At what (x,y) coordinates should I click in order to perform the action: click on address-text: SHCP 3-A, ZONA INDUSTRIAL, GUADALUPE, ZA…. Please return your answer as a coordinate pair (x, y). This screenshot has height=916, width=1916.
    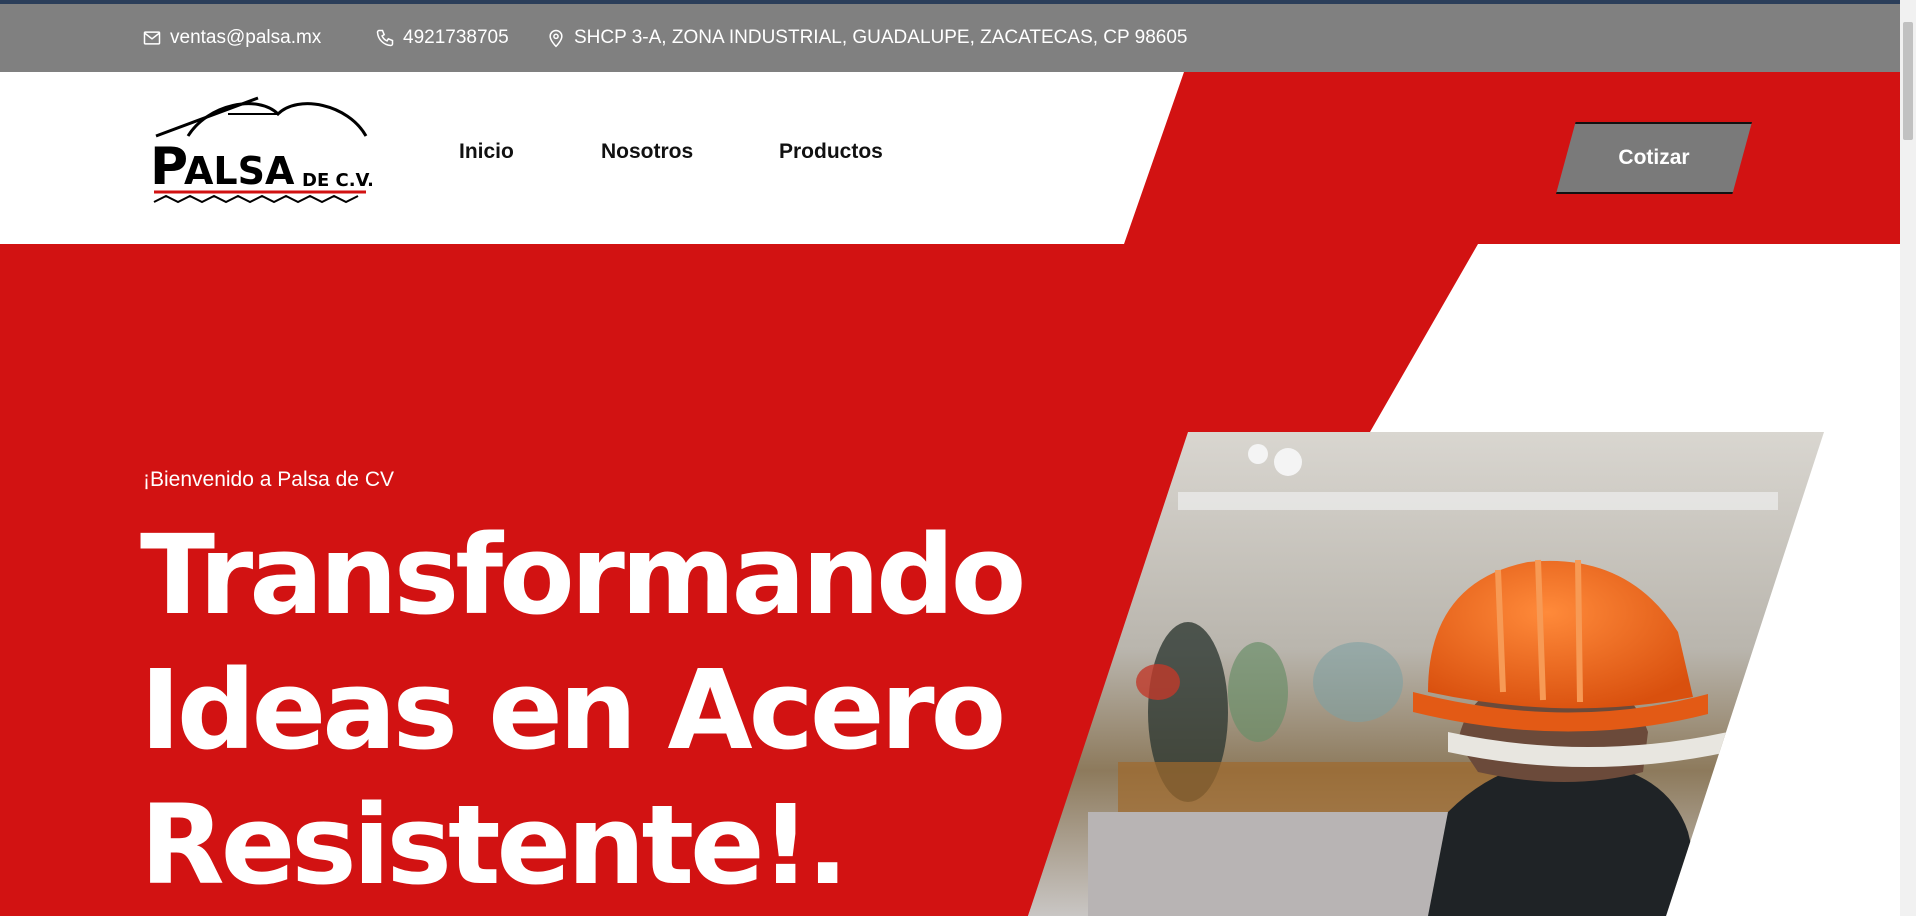
    Looking at the image, I should click on (881, 37).